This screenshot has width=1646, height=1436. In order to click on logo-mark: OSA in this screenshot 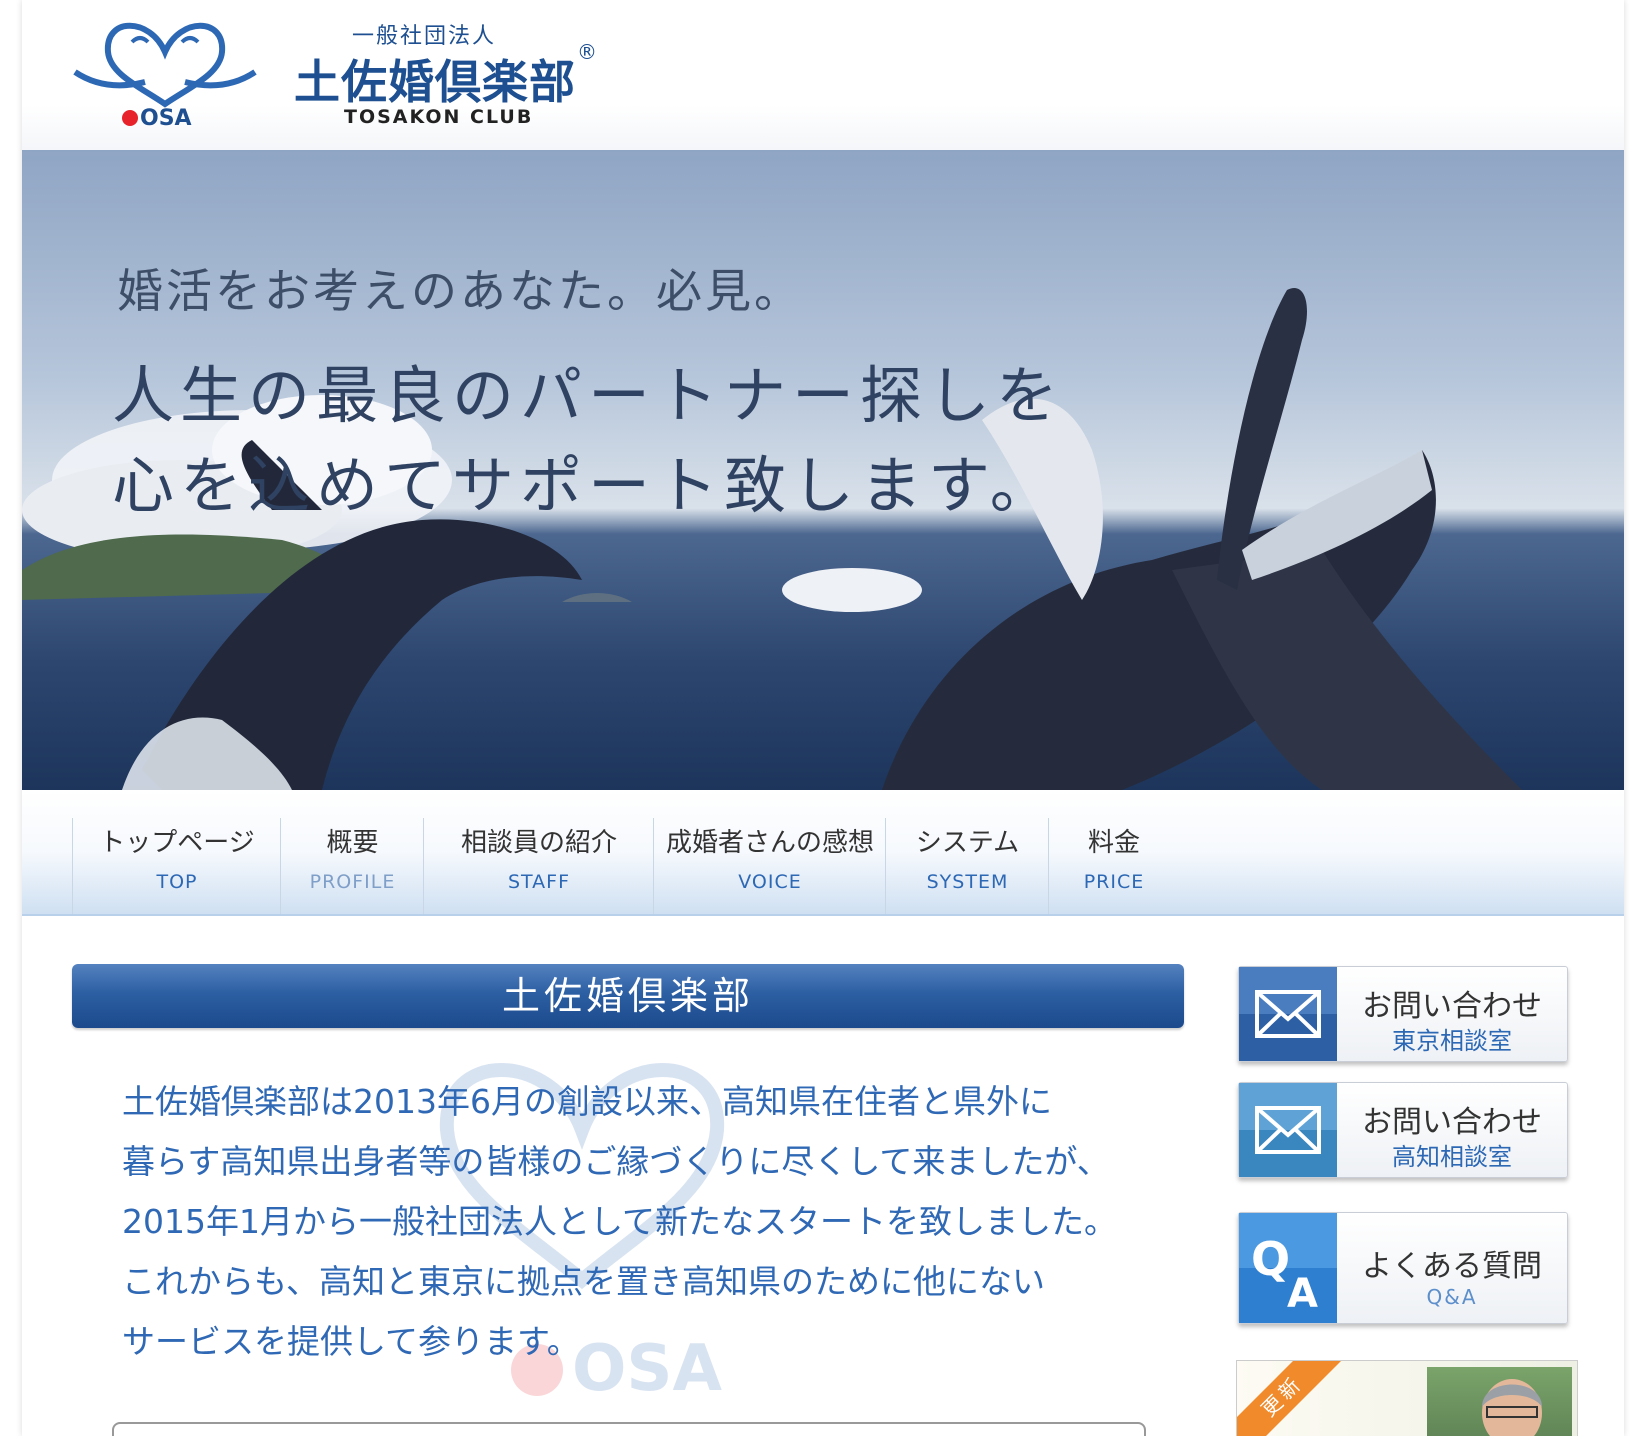, I will do `click(165, 72)`.